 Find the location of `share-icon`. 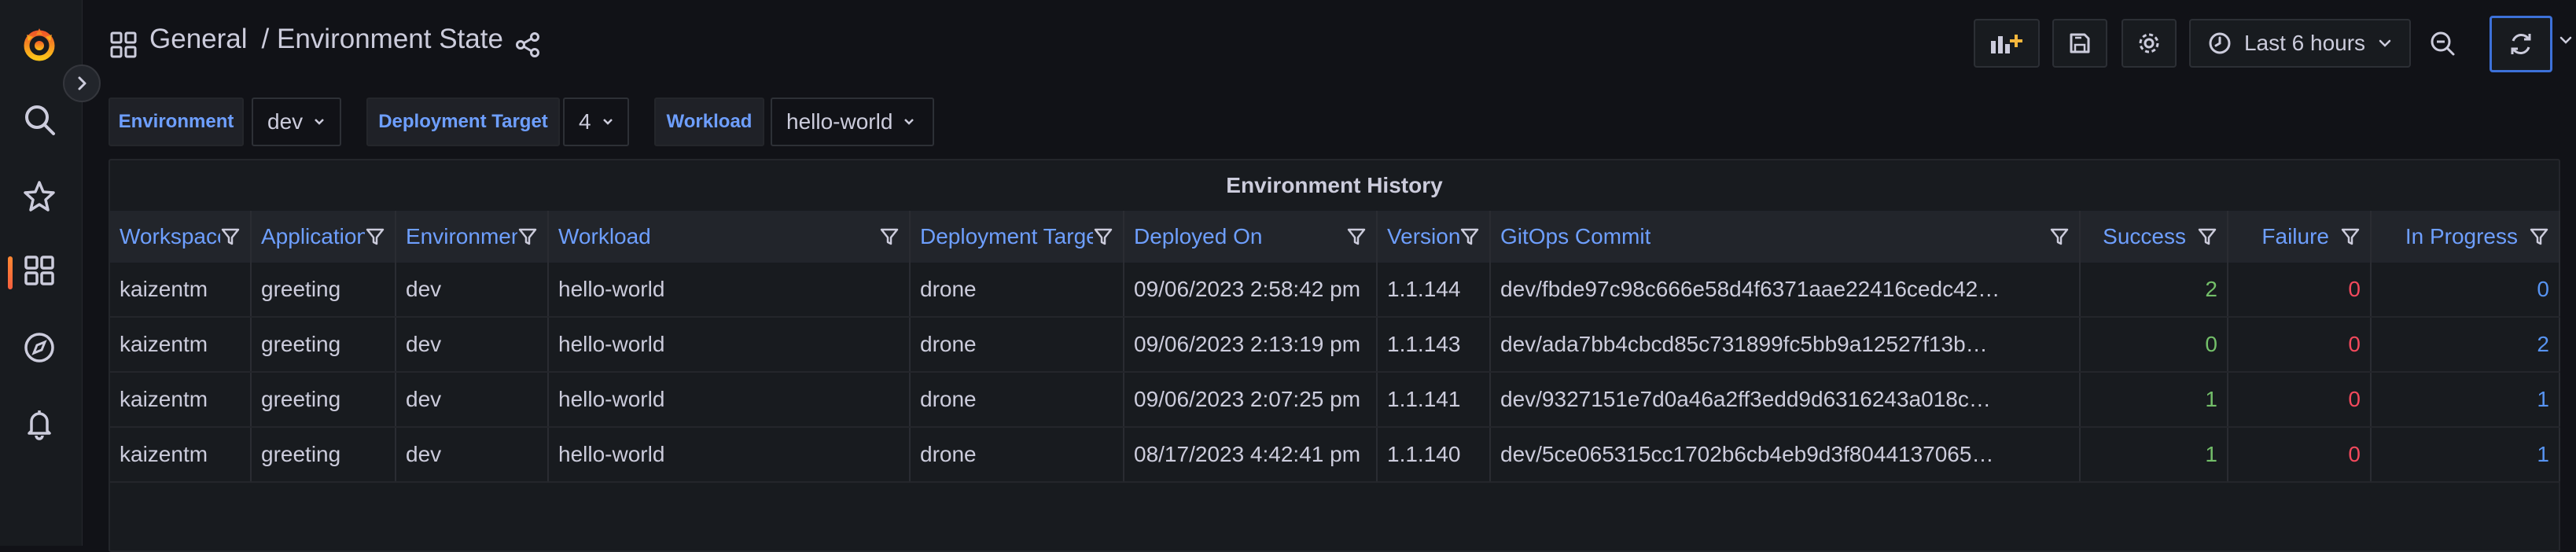

share-icon is located at coordinates (527, 47).